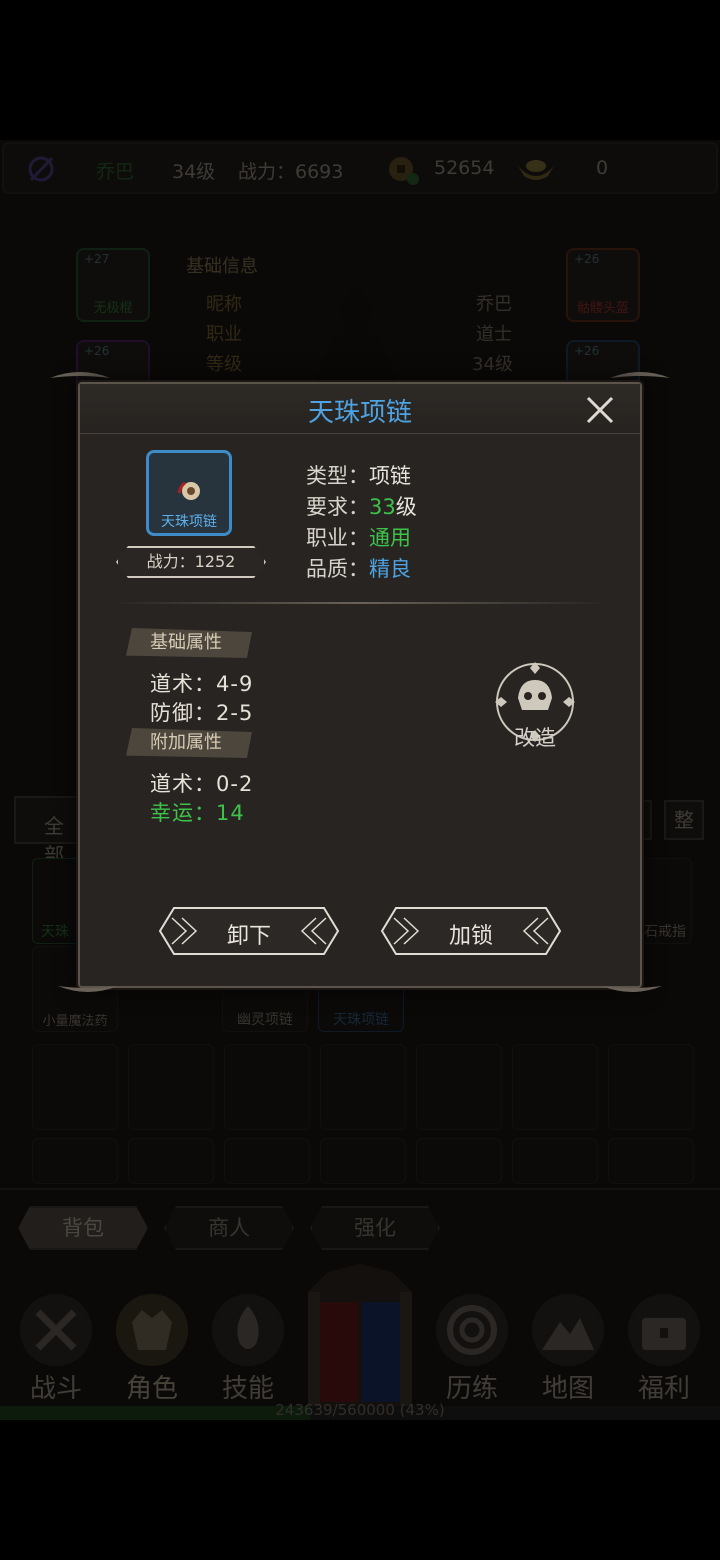  I want to click on attr-row-luck: 幸运：14, so click(197, 812).